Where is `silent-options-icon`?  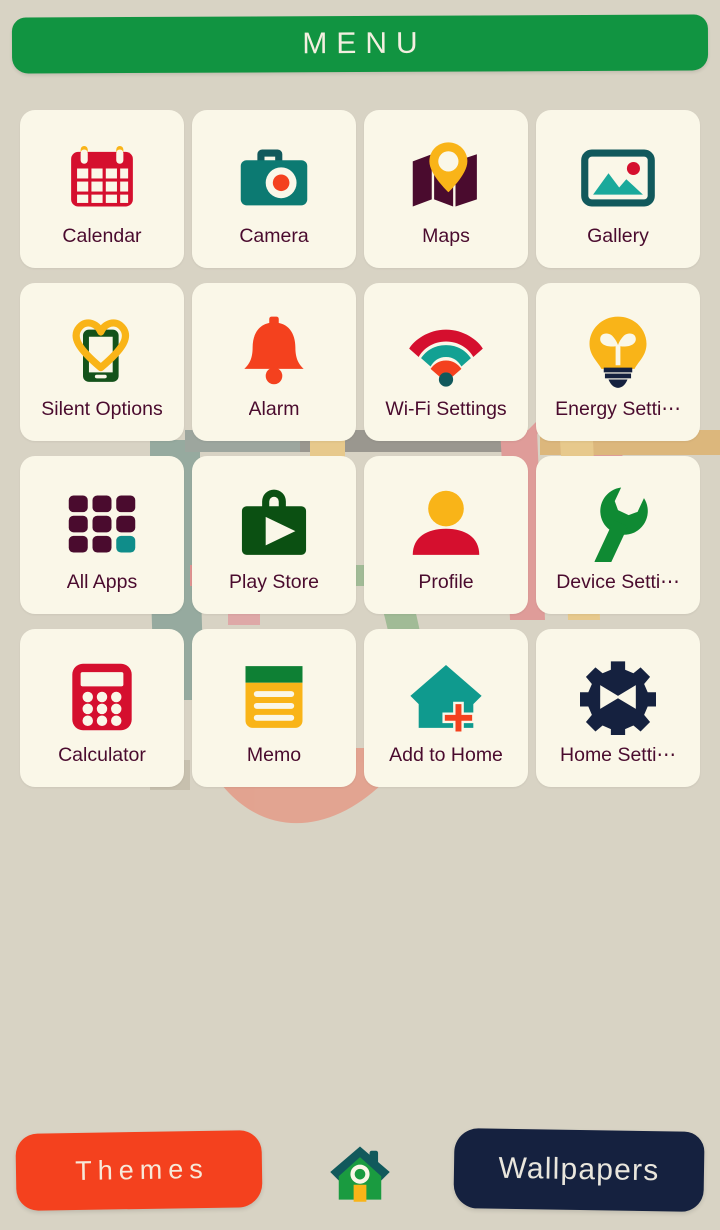 silent-options-icon is located at coordinates (102, 351).